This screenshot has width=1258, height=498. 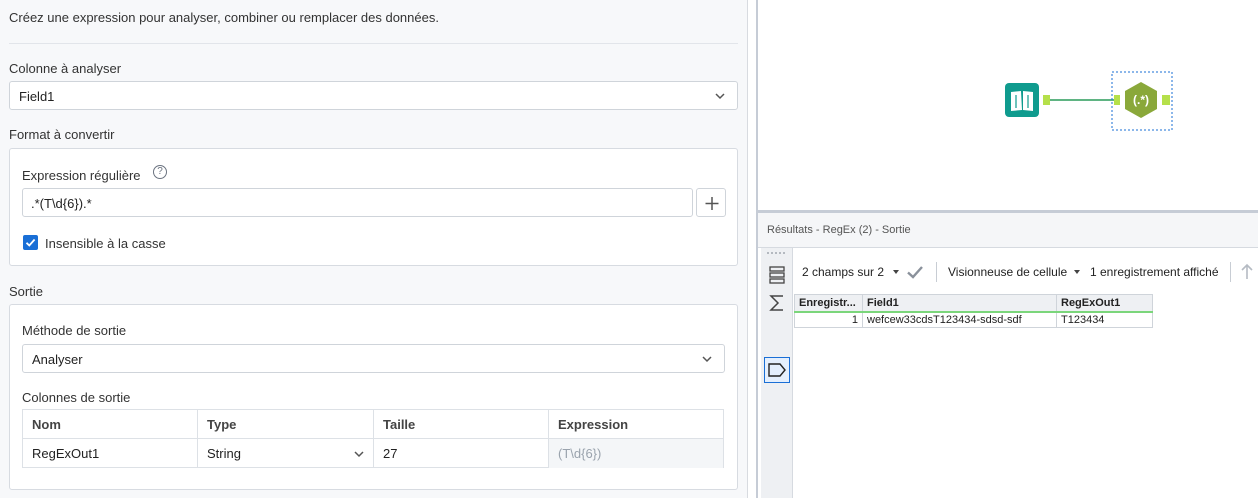 What do you see at coordinates (61, 203) in the screenshot?
I see `regex-value: .*(T\d{6}).*` at bounding box center [61, 203].